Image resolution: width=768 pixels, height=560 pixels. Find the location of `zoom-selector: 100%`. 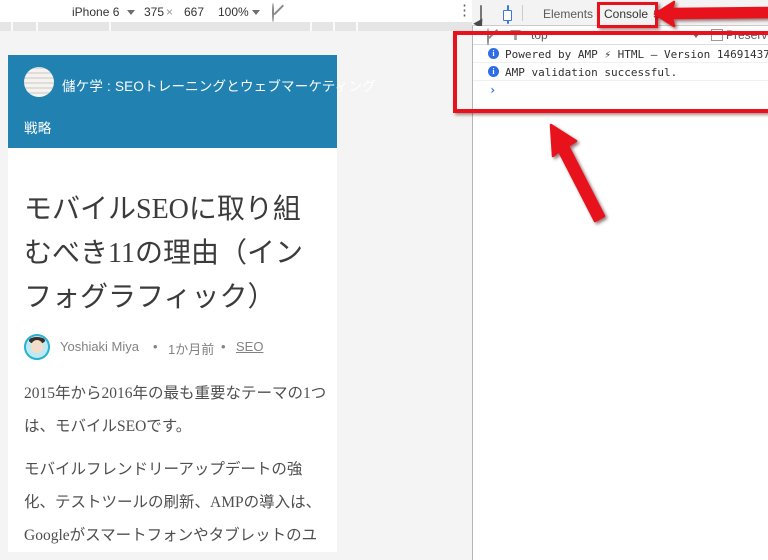

zoom-selector: 100% is located at coordinates (233, 12).